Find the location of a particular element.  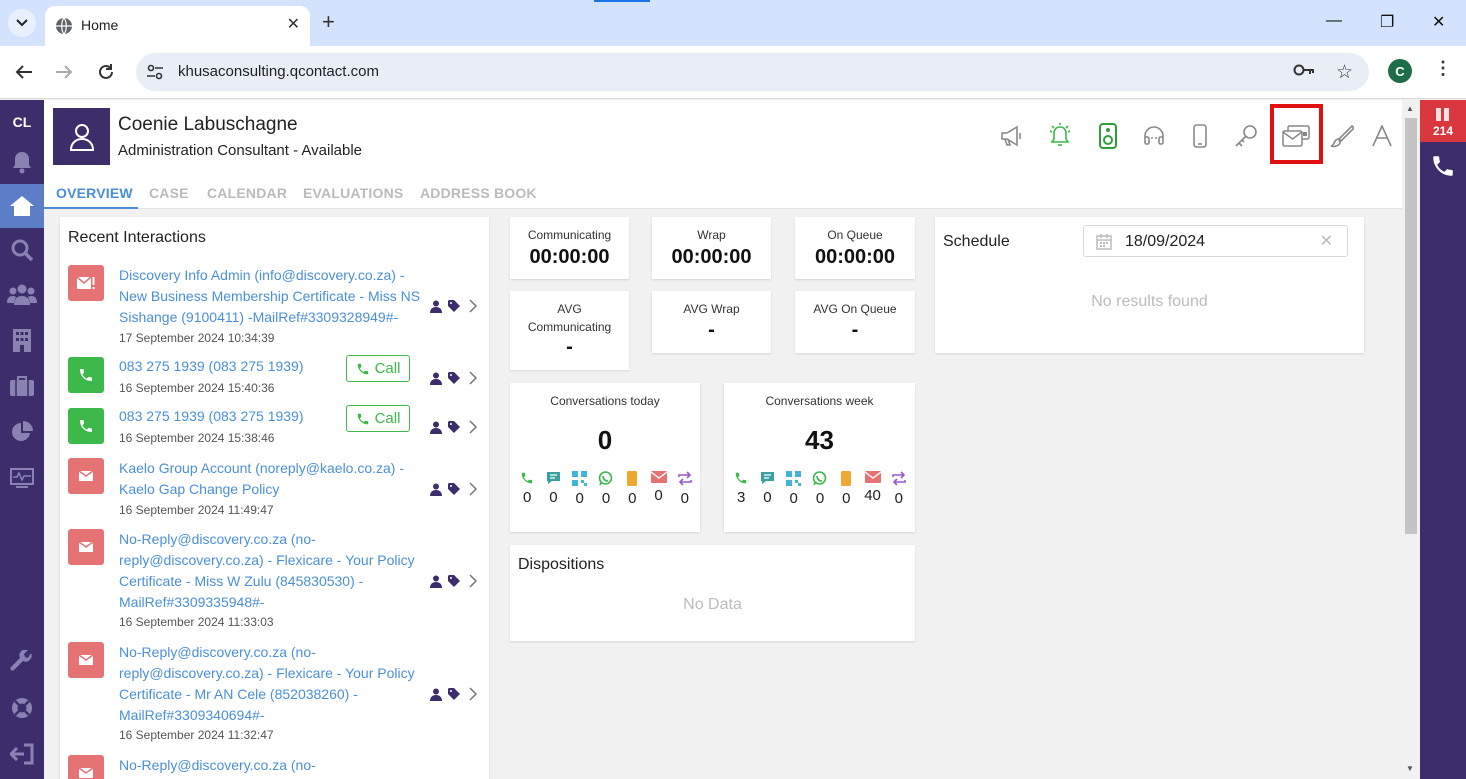

forward-button is located at coordinates (64, 72).